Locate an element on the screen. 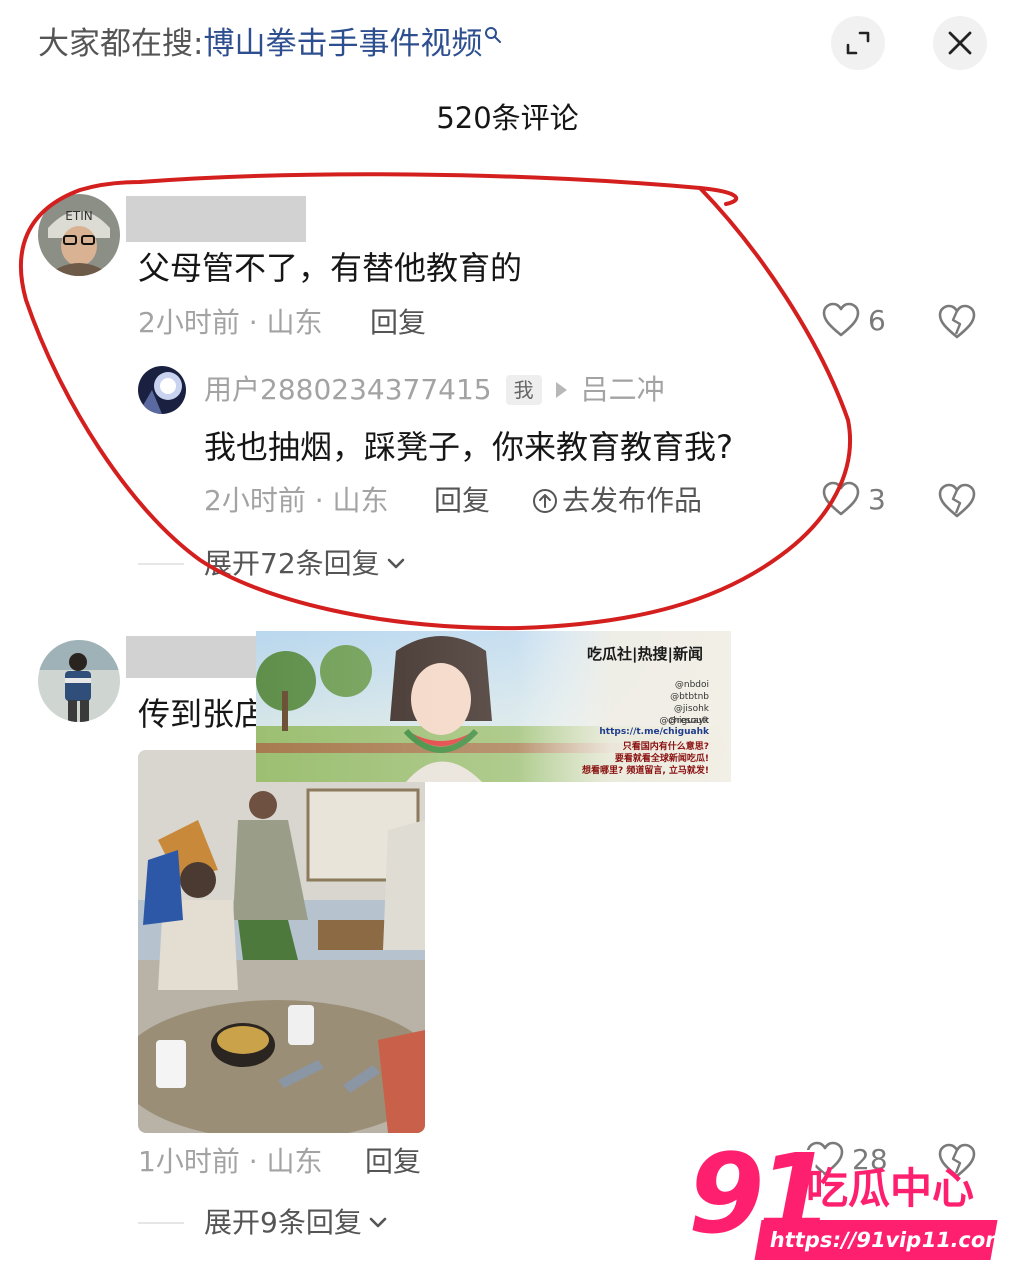  publish-work-label: 去发布作品 is located at coordinates (632, 500).